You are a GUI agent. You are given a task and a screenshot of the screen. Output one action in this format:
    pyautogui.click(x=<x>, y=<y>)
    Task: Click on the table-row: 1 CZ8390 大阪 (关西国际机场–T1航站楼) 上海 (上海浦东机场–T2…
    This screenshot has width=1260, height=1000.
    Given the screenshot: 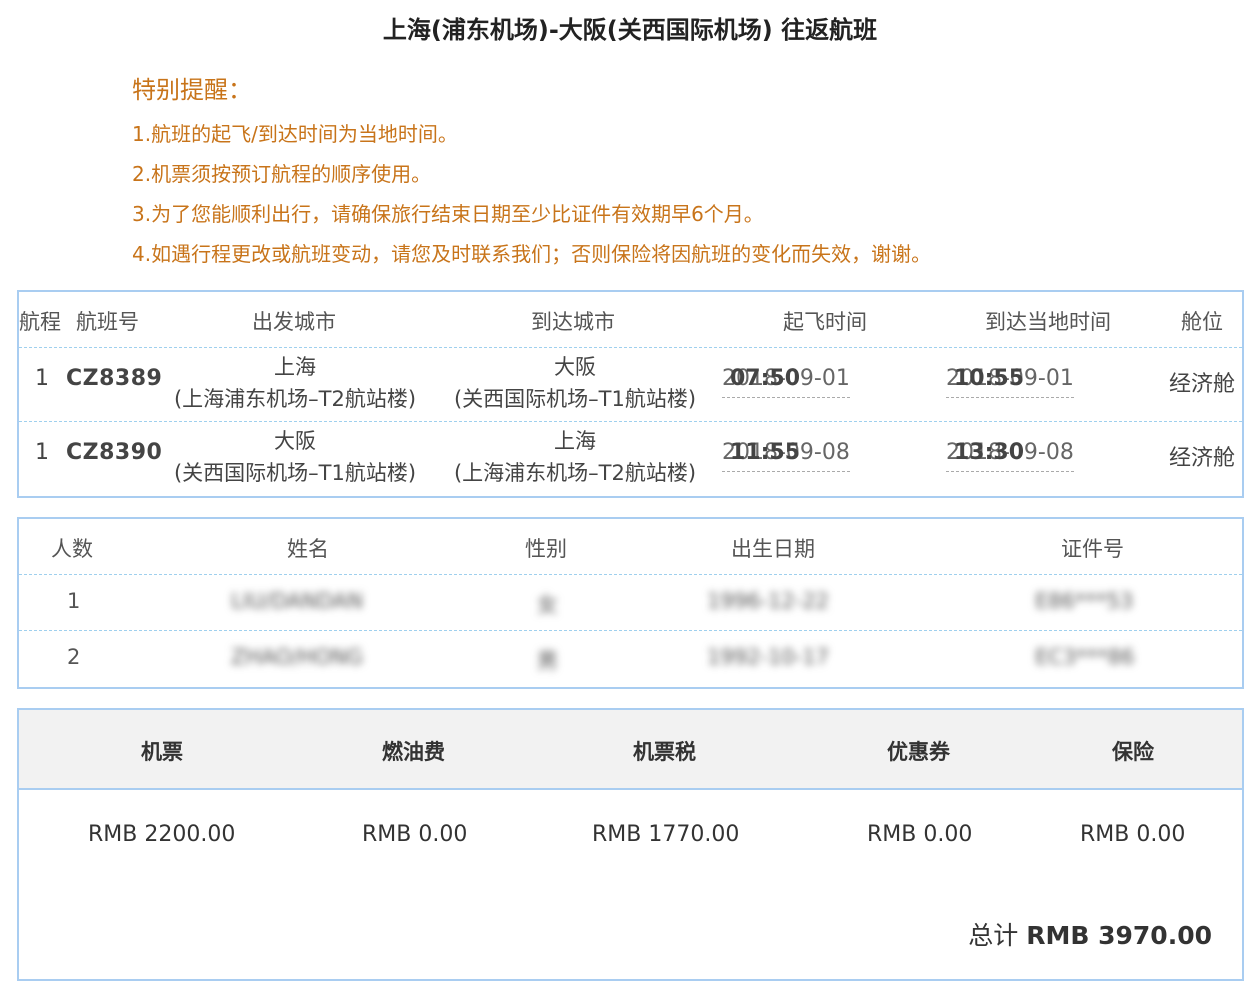 What is the action you would take?
    pyautogui.click(x=630, y=459)
    